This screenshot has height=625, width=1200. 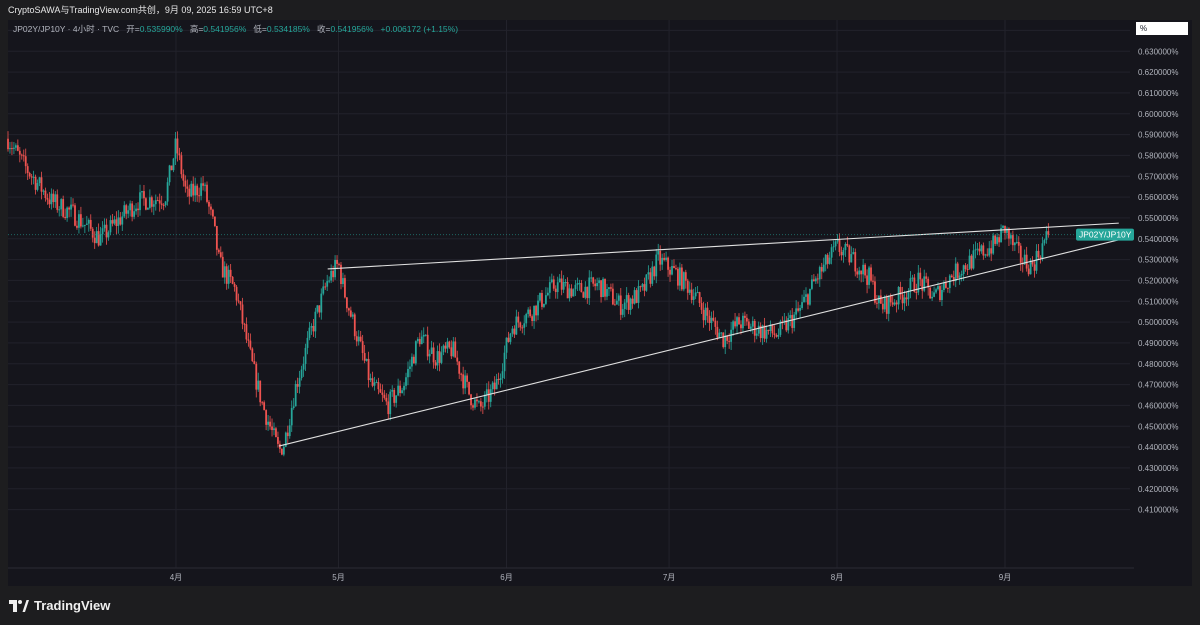 I want to click on tradingview-logo: TradingView, so click(x=59, y=605).